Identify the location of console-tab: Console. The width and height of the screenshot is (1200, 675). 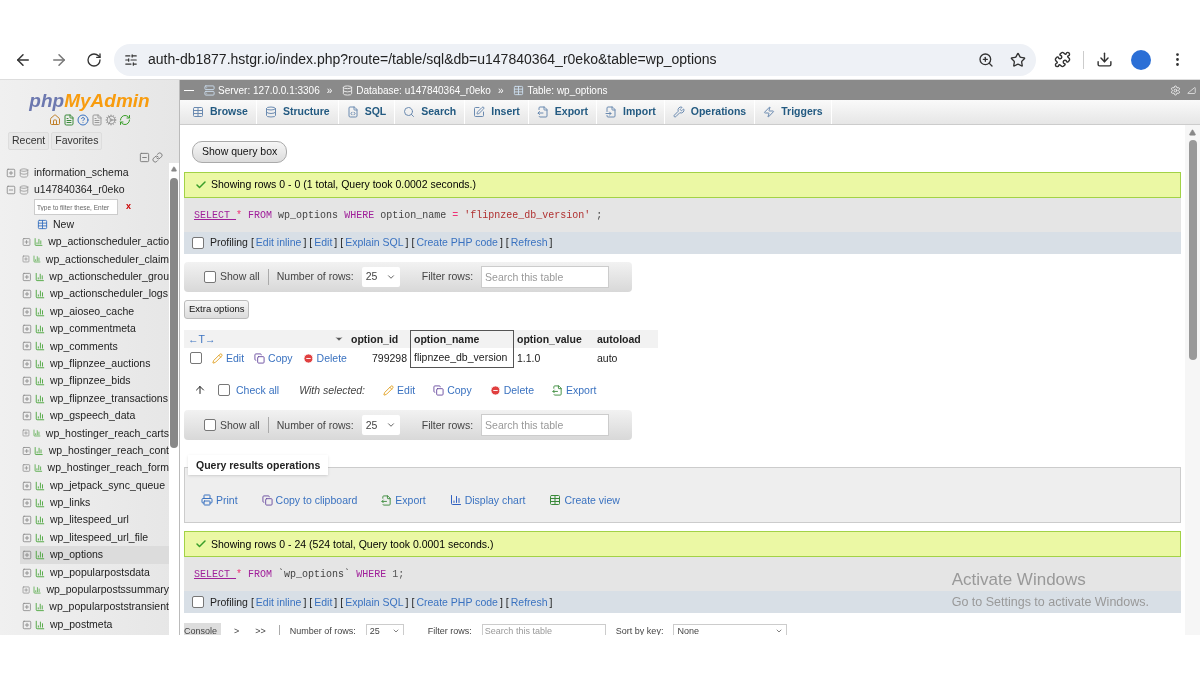
(203, 629).